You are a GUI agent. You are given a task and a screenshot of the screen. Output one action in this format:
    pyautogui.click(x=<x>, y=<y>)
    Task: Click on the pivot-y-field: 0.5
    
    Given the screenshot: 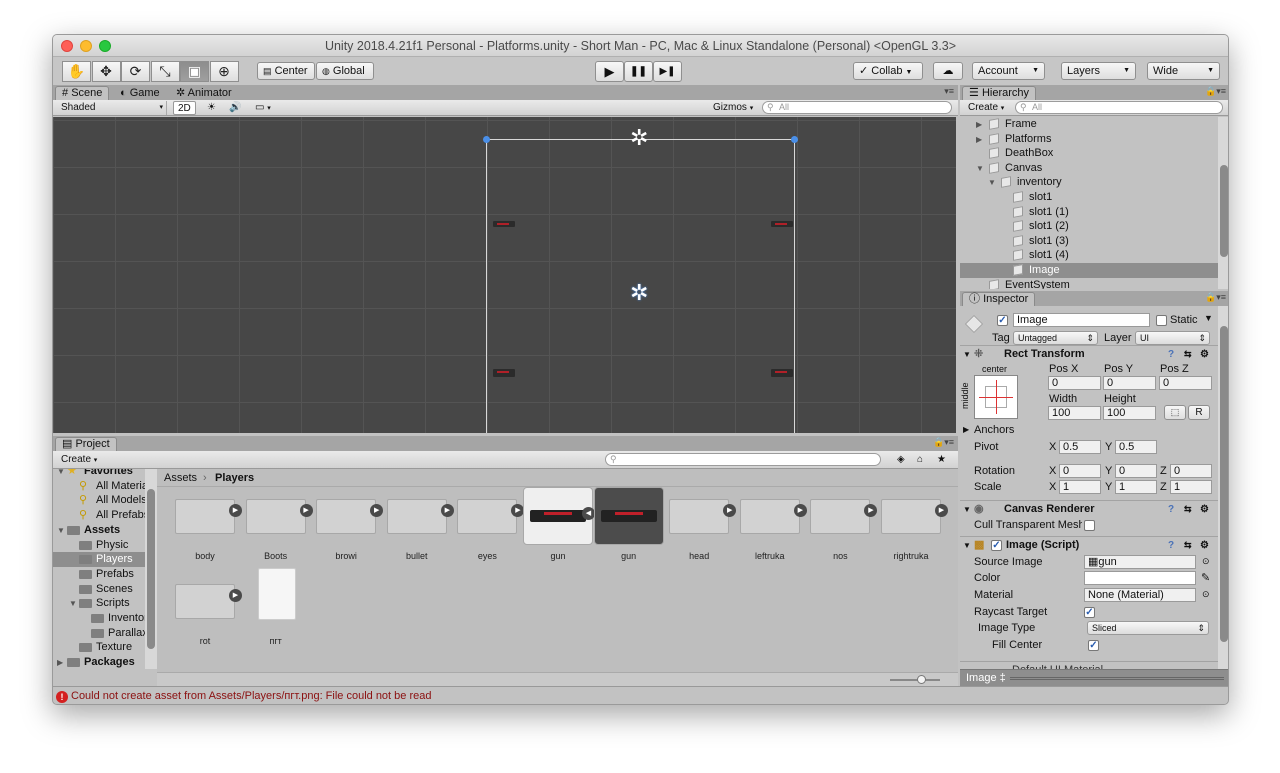 What is the action you would take?
    pyautogui.click(x=1136, y=447)
    